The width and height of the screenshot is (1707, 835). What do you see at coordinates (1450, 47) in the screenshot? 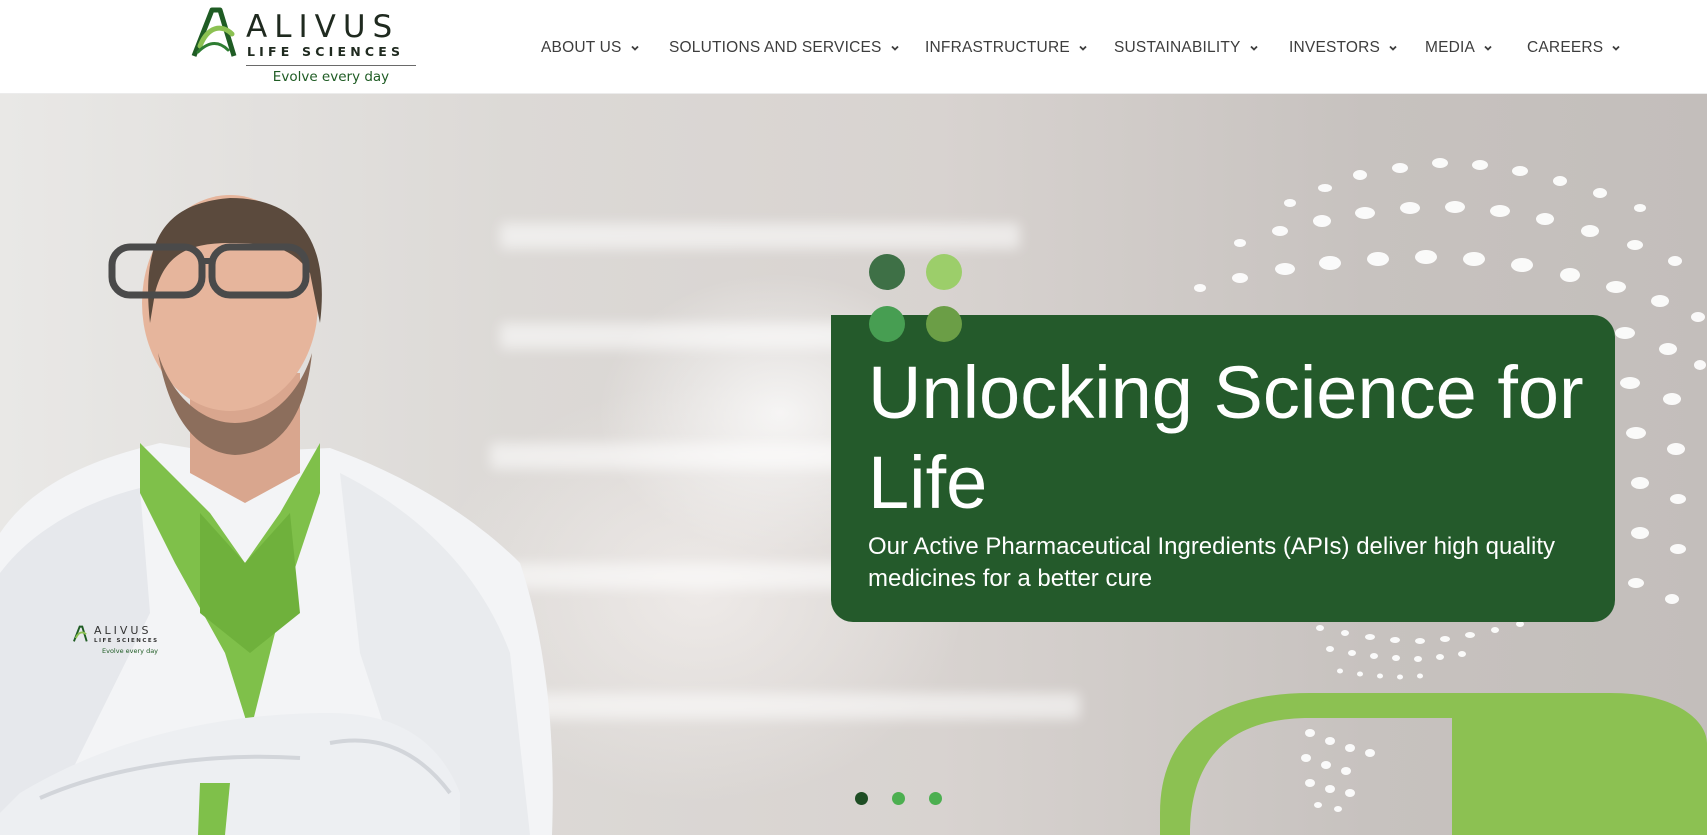
I see `nav-label: MEDIA` at bounding box center [1450, 47].